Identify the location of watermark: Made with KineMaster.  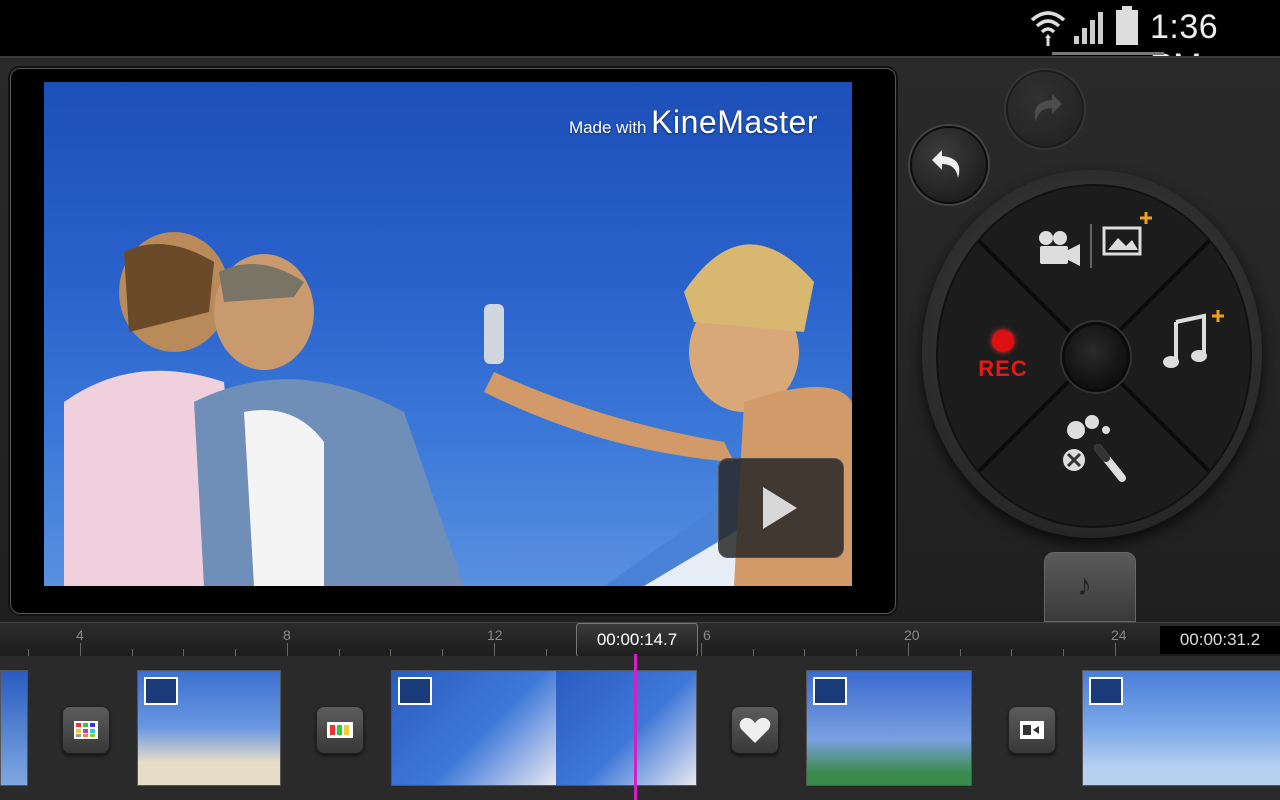
(693, 122).